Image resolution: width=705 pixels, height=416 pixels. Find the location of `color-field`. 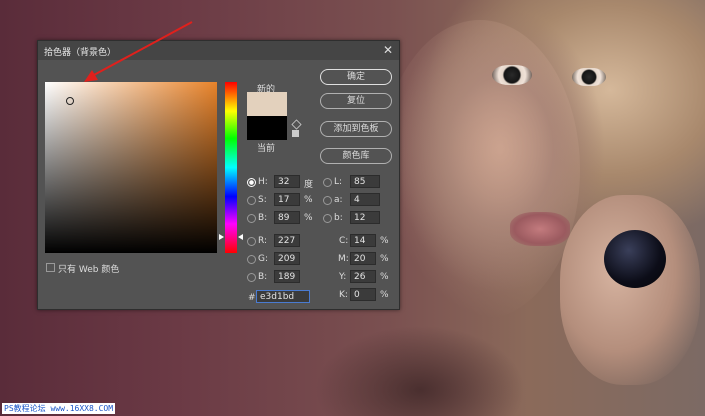

color-field is located at coordinates (131, 167).